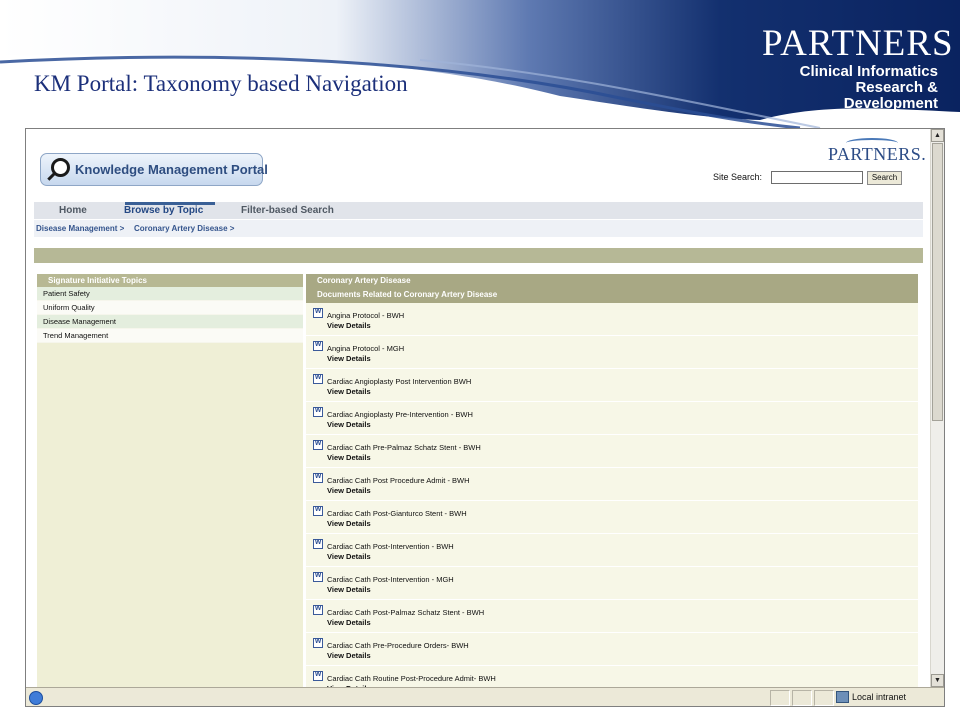 The height and width of the screenshot is (720, 960). I want to click on document-title: Cardiac Cath Post Procedure Admit - BWH, so click(398, 480).